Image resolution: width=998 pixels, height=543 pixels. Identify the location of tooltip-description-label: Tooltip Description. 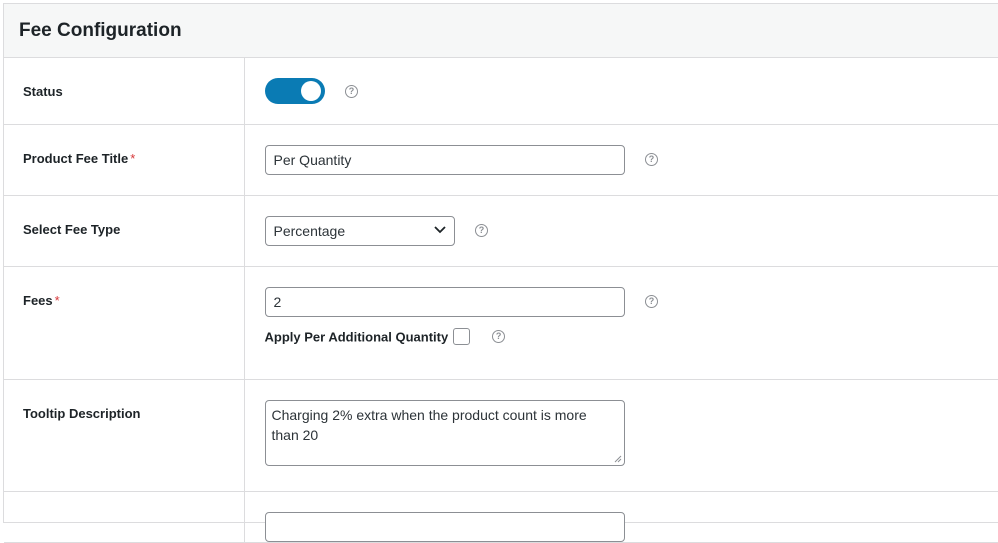
(82, 413).